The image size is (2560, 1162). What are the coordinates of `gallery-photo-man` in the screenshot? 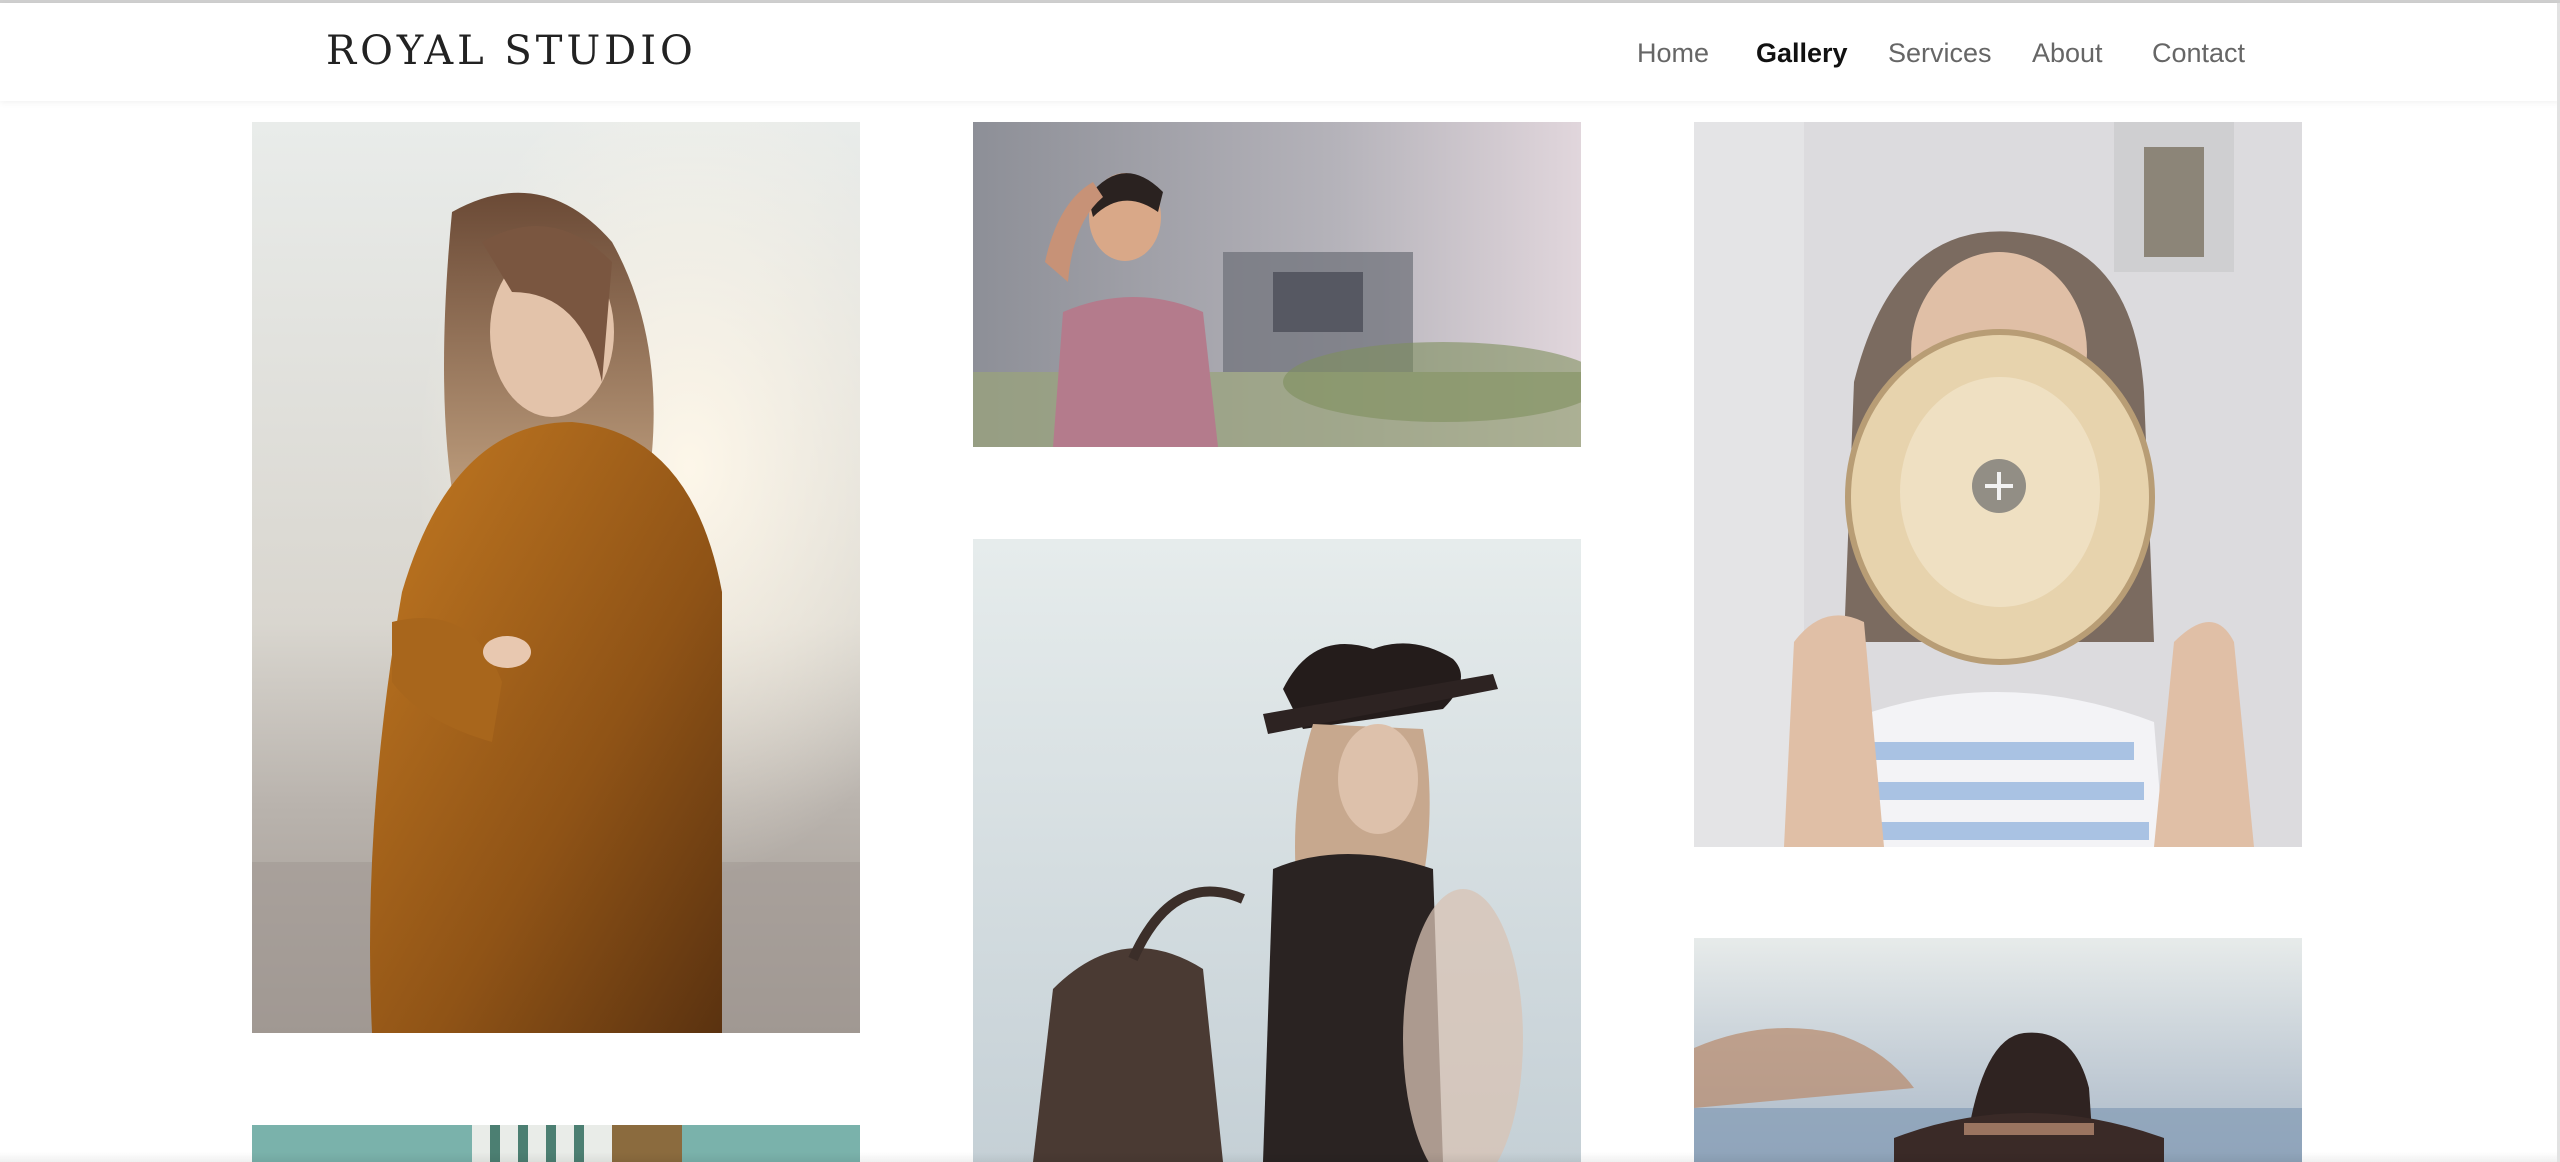 It's located at (1277, 284).